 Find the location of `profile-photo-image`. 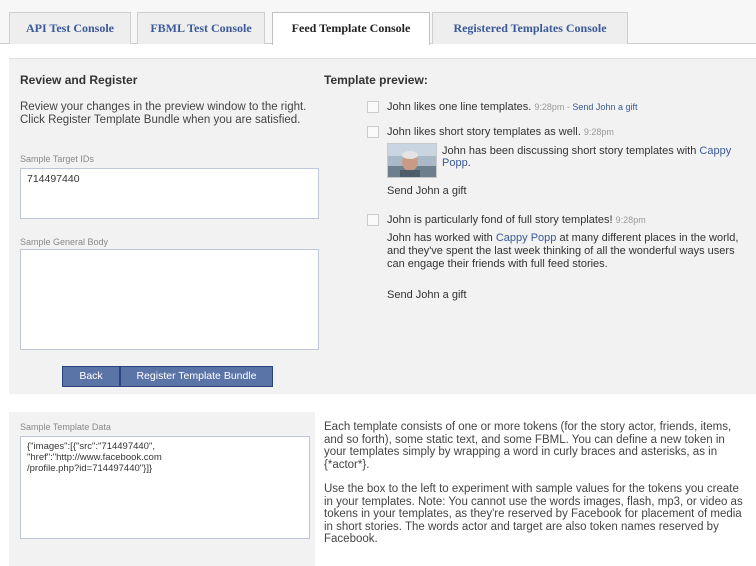

profile-photo-image is located at coordinates (412, 160).